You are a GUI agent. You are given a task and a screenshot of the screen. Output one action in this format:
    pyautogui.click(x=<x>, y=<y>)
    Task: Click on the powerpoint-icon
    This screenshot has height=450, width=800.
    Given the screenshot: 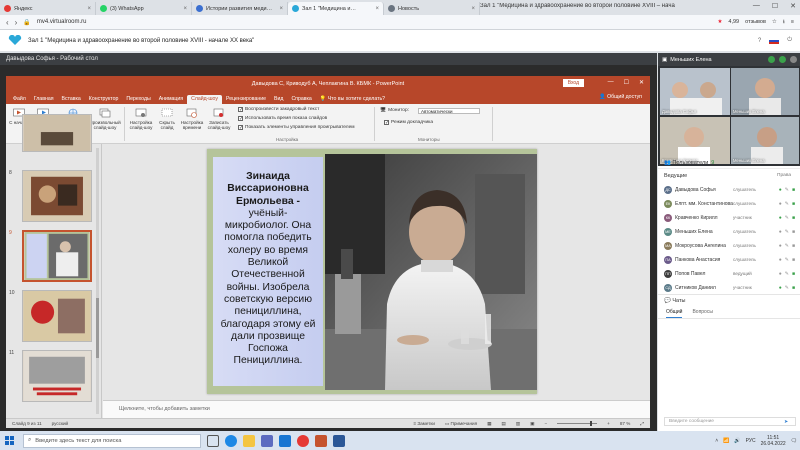 What is the action you would take?
    pyautogui.click(x=321, y=440)
    